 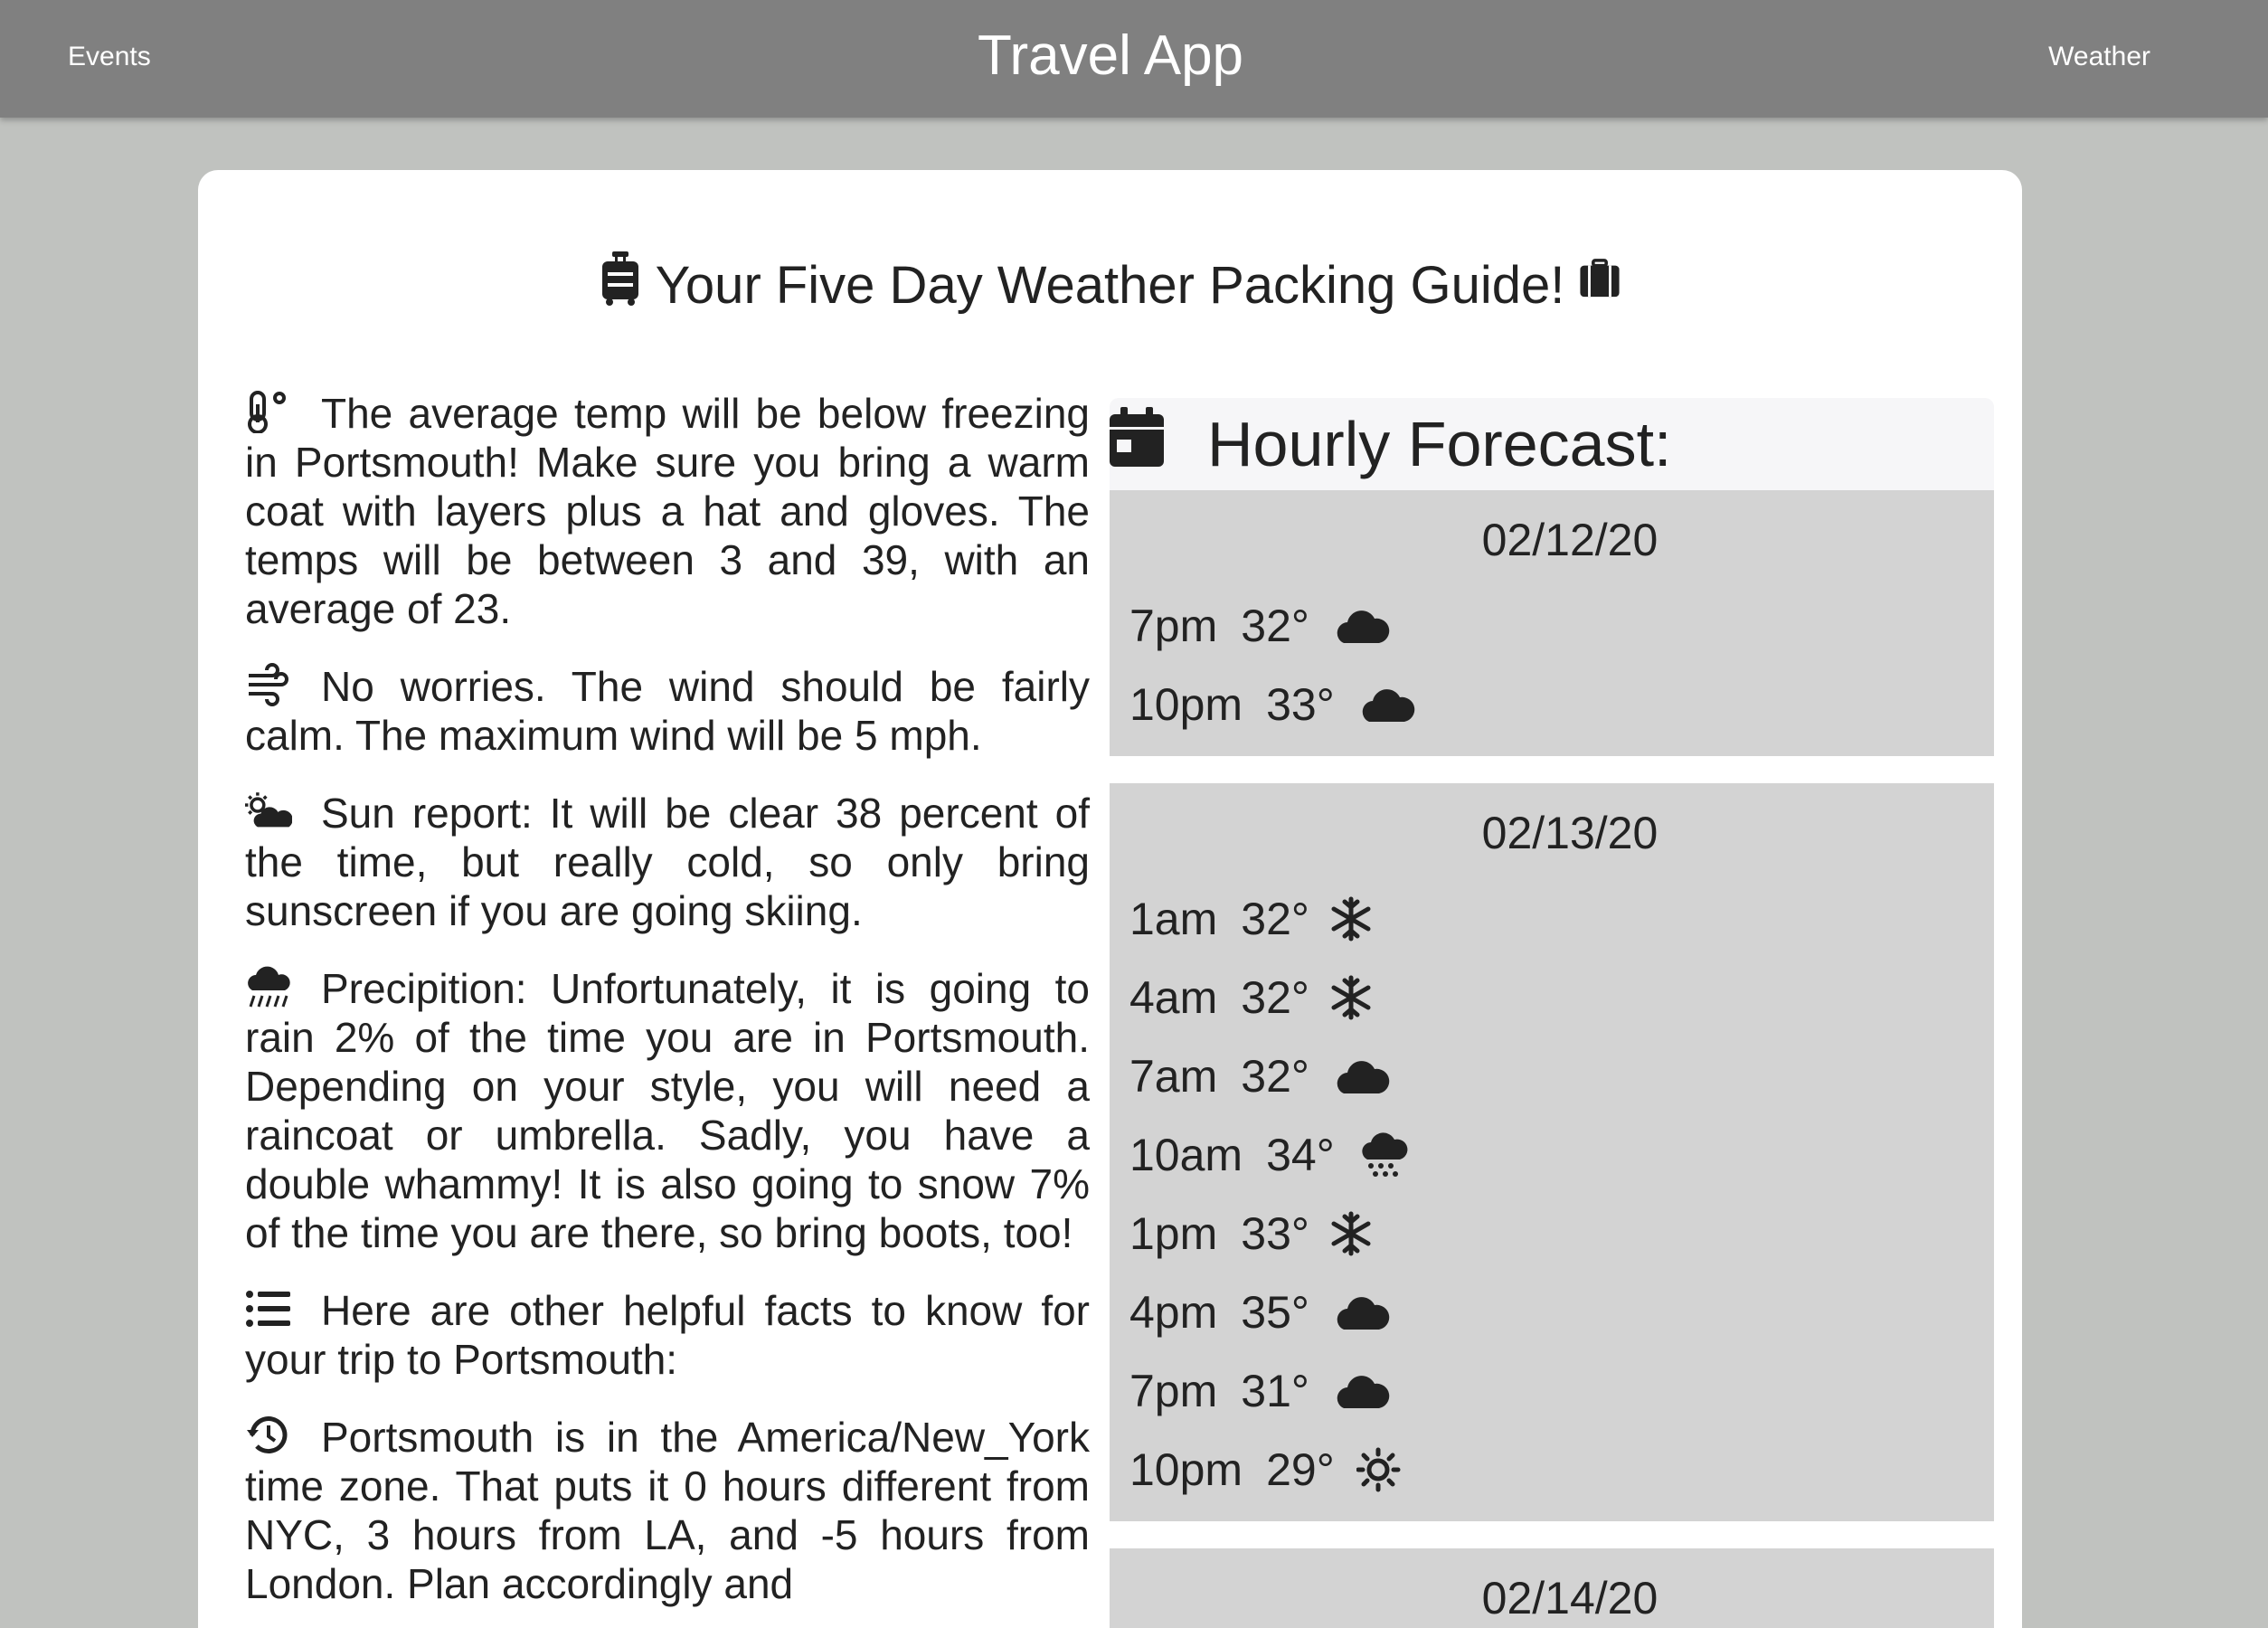 What do you see at coordinates (2099, 57) in the screenshot?
I see `nav-weather-link: Weather` at bounding box center [2099, 57].